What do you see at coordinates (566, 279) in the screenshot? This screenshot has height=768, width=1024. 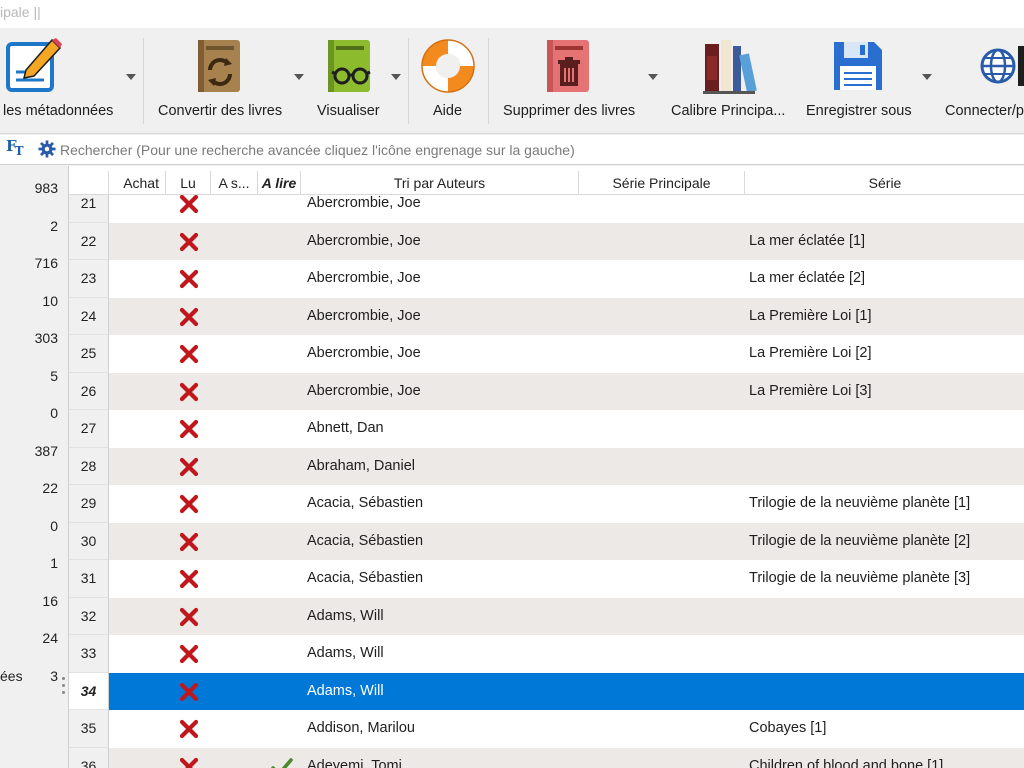 I see `row-cells: Abercrombie, Joe La mer éclatée [2]` at bounding box center [566, 279].